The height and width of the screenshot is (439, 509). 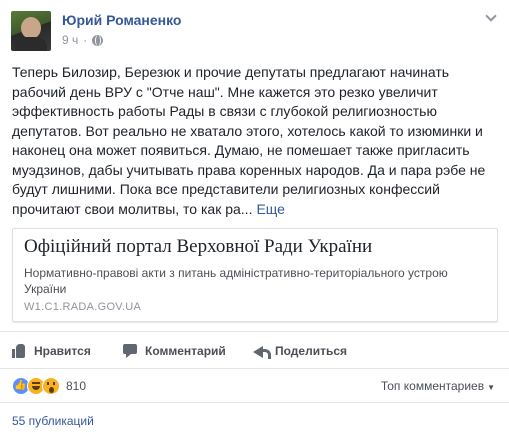 I want to click on post-meta: 9 ч ·, so click(x=83, y=40).